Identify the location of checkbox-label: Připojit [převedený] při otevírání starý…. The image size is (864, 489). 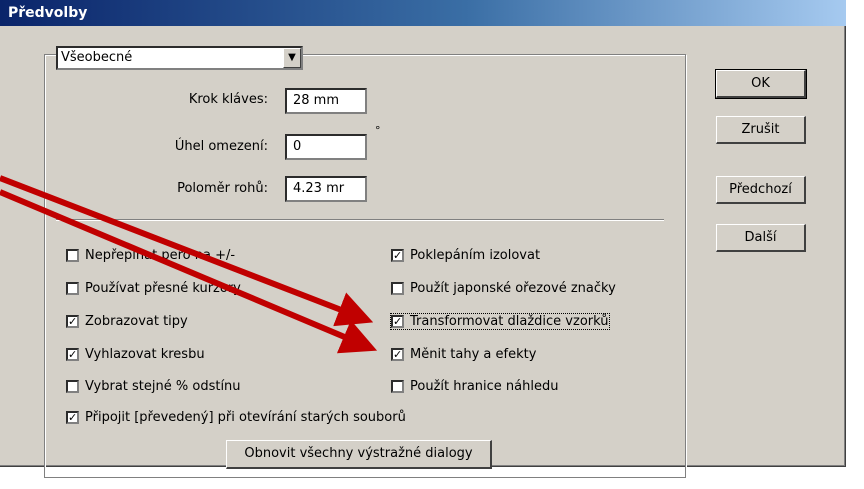
(245, 417).